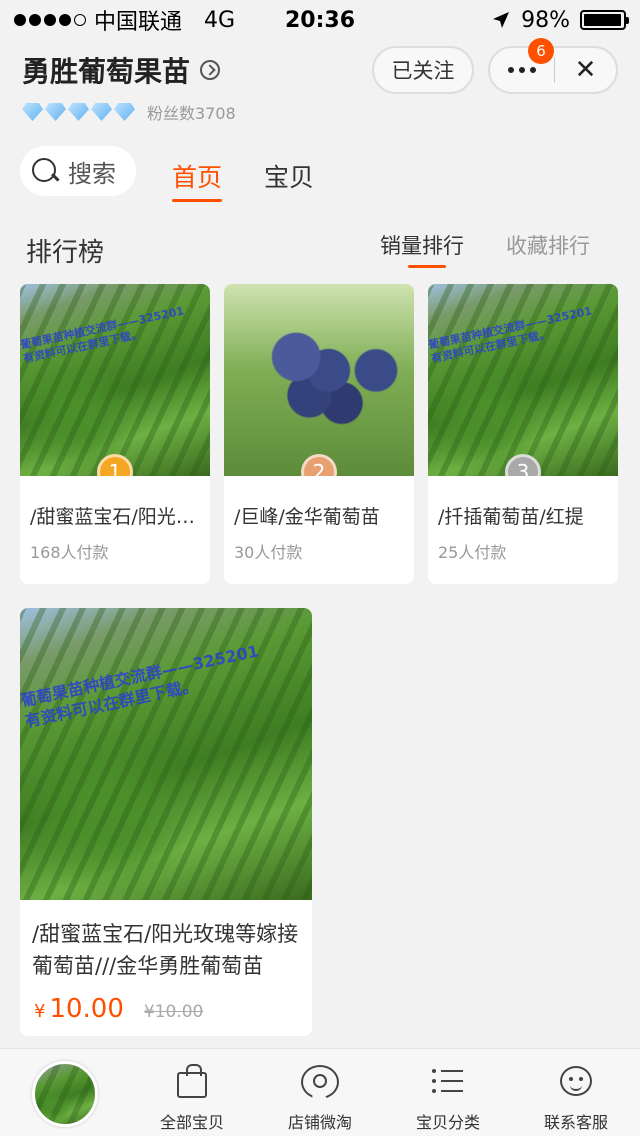 This screenshot has width=640, height=1136. Describe the element at coordinates (197, 180) in the screenshot. I see `tab-home: 首页` at that location.